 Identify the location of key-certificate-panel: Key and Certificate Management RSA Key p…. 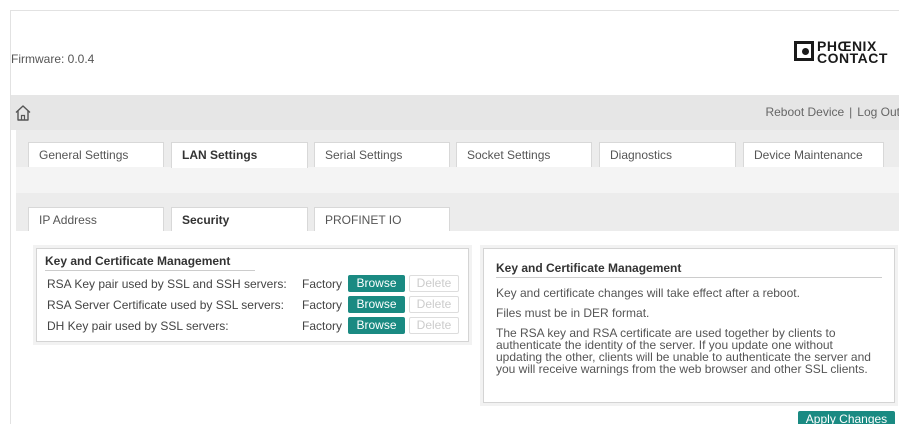
(252, 295).